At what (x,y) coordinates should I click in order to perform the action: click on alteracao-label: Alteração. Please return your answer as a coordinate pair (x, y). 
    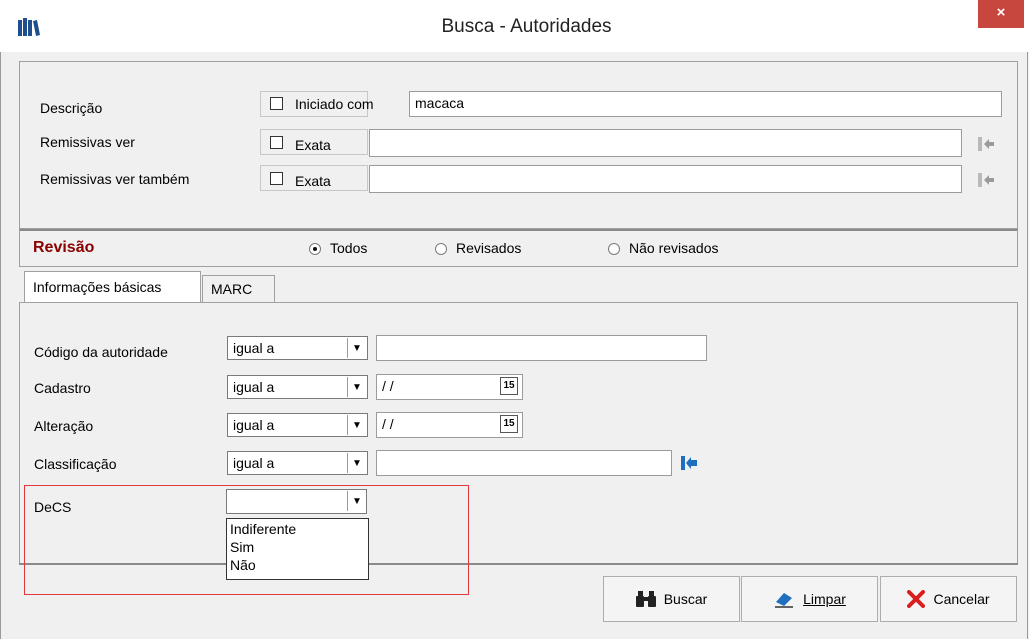
    Looking at the image, I should click on (64, 426).